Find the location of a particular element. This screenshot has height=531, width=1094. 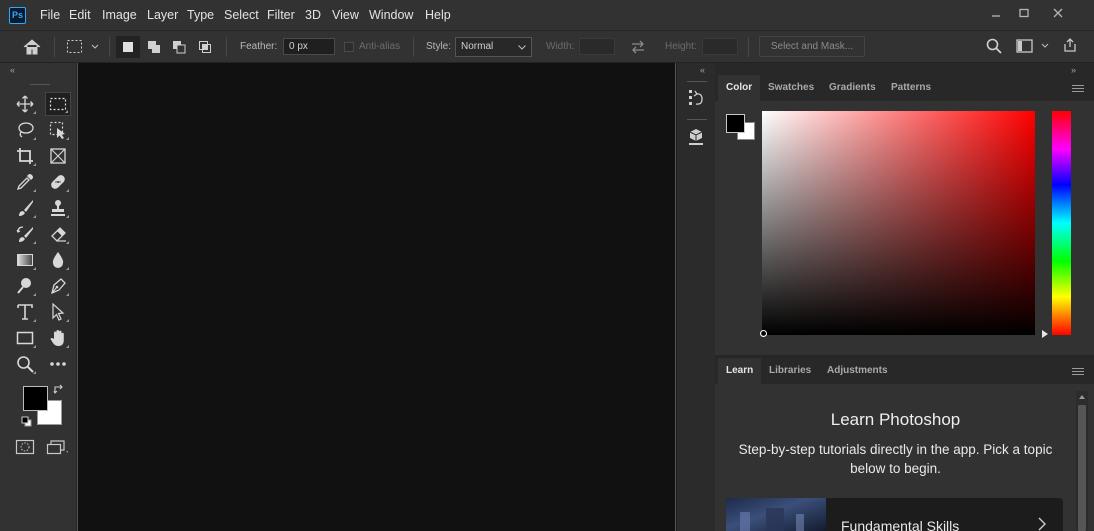

color-picker-cursor is located at coordinates (763, 333).